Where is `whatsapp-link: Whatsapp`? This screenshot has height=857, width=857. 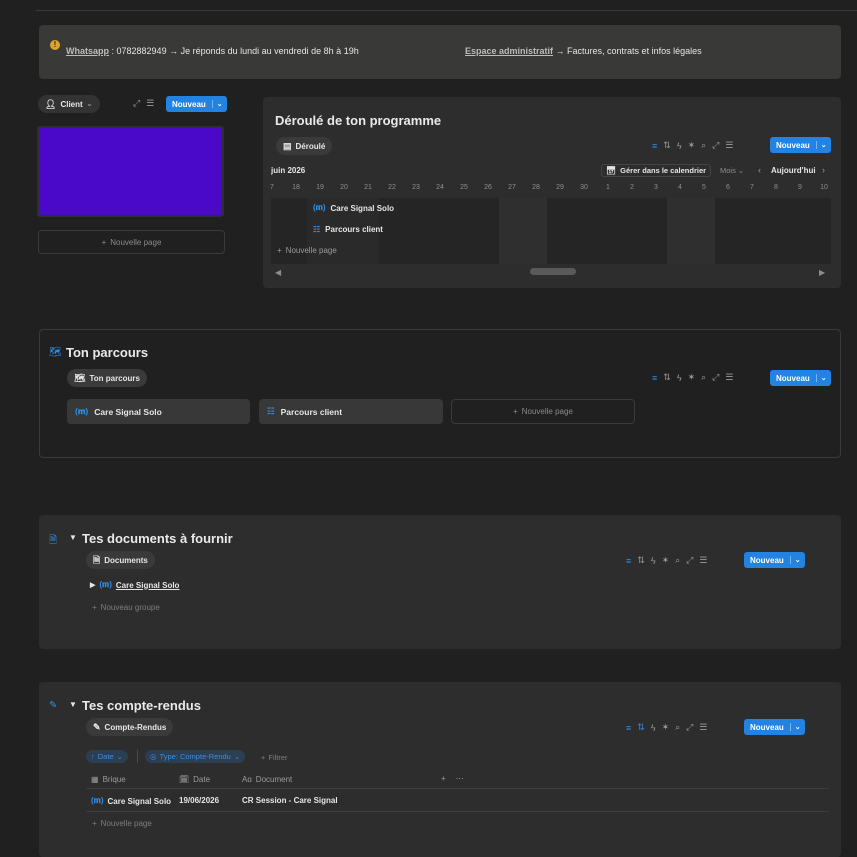 whatsapp-link: Whatsapp is located at coordinates (87, 51).